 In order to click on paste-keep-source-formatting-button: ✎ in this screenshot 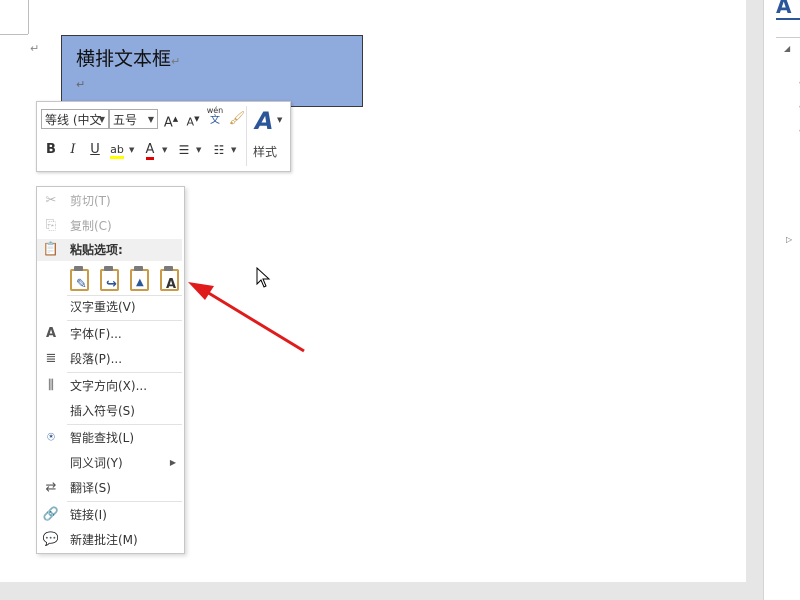, I will do `click(79, 279)`.